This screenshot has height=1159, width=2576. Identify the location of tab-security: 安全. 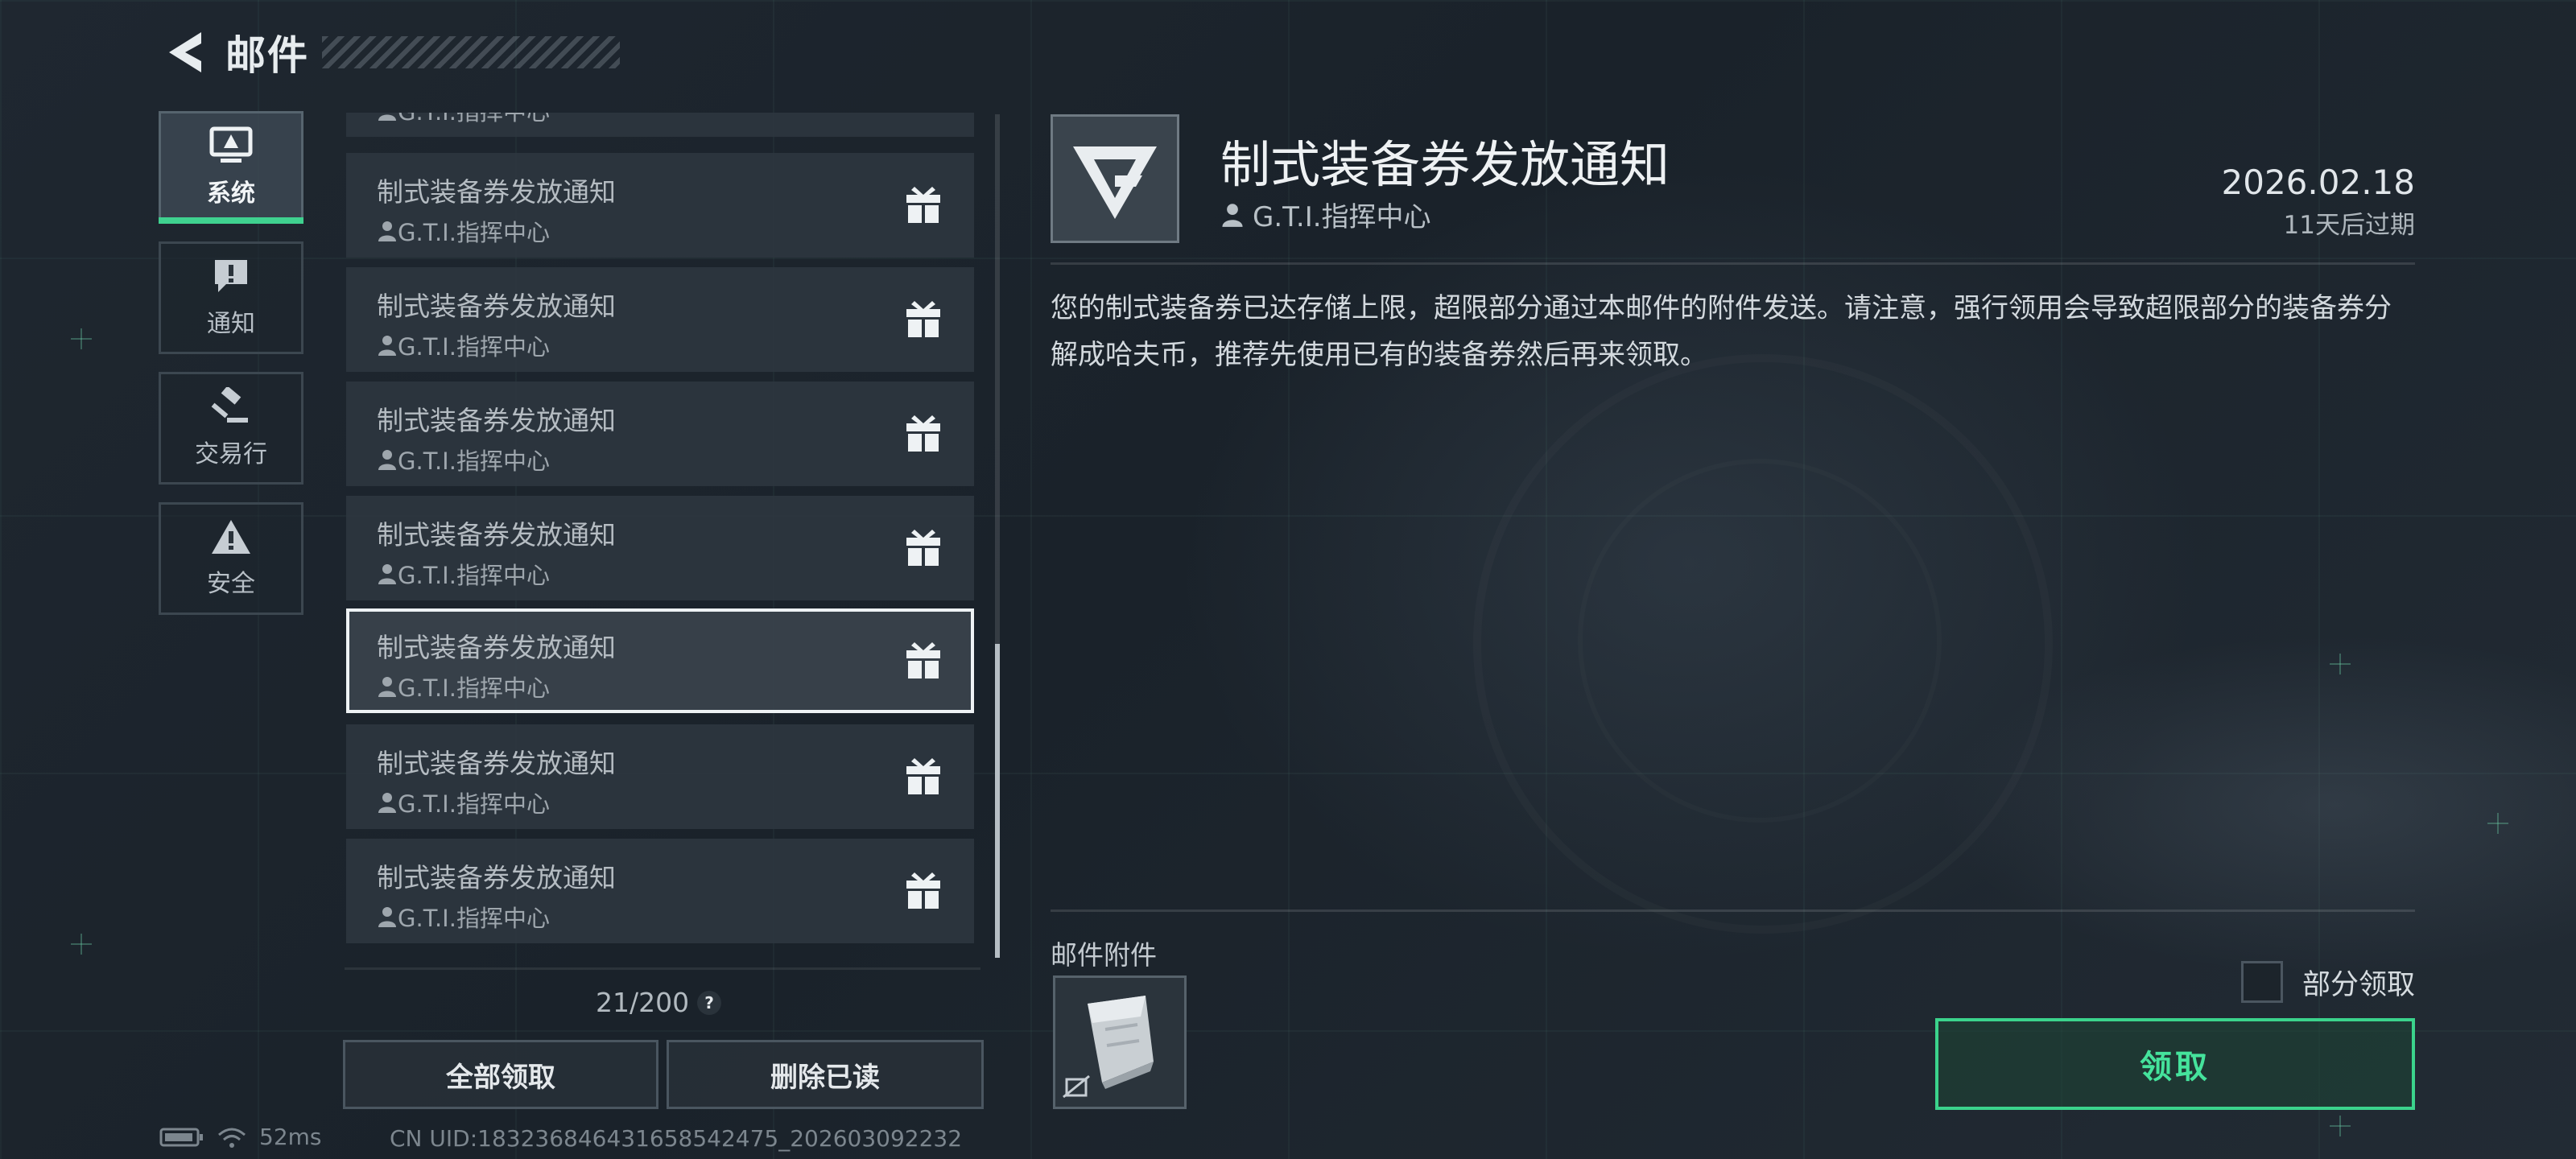
(231, 558).